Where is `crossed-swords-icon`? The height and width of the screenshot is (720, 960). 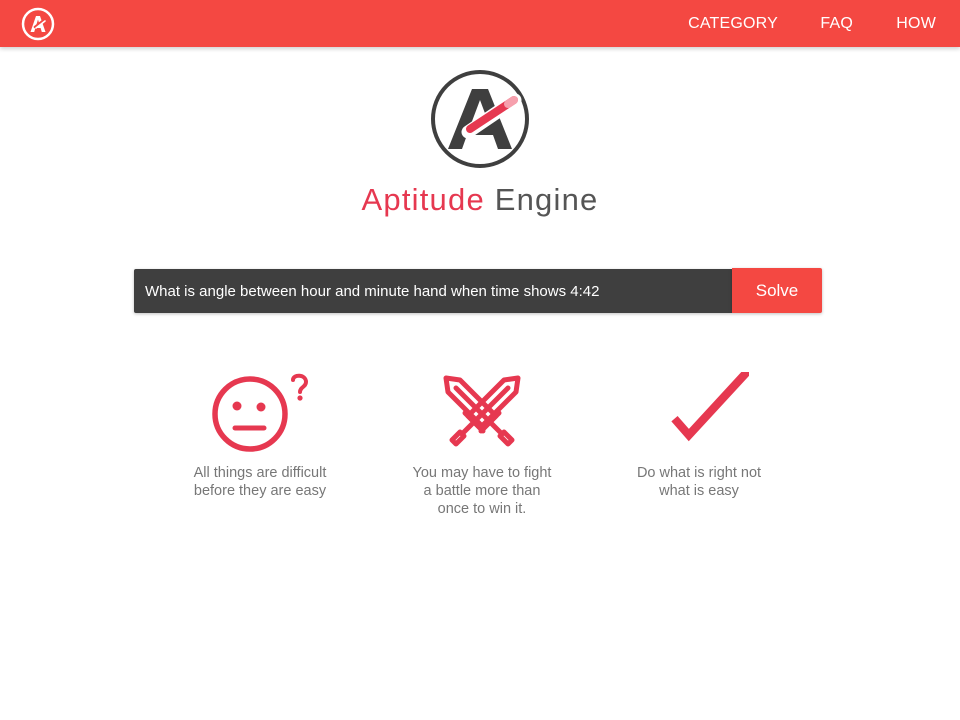
crossed-swords-icon is located at coordinates (482, 411).